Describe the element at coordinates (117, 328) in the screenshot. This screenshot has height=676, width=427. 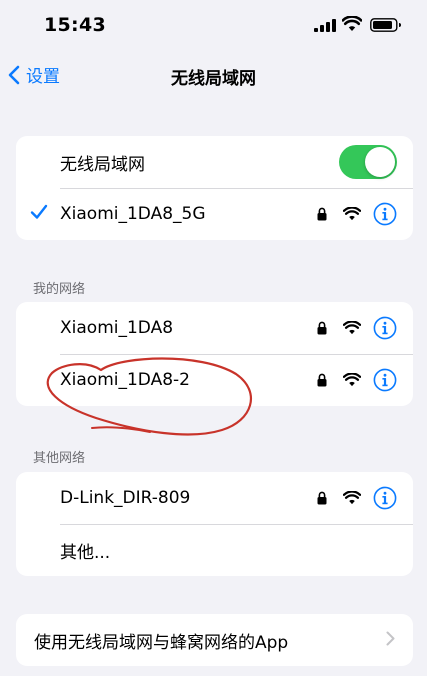
I see `network-name: Xiaomi_1DA8` at that location.